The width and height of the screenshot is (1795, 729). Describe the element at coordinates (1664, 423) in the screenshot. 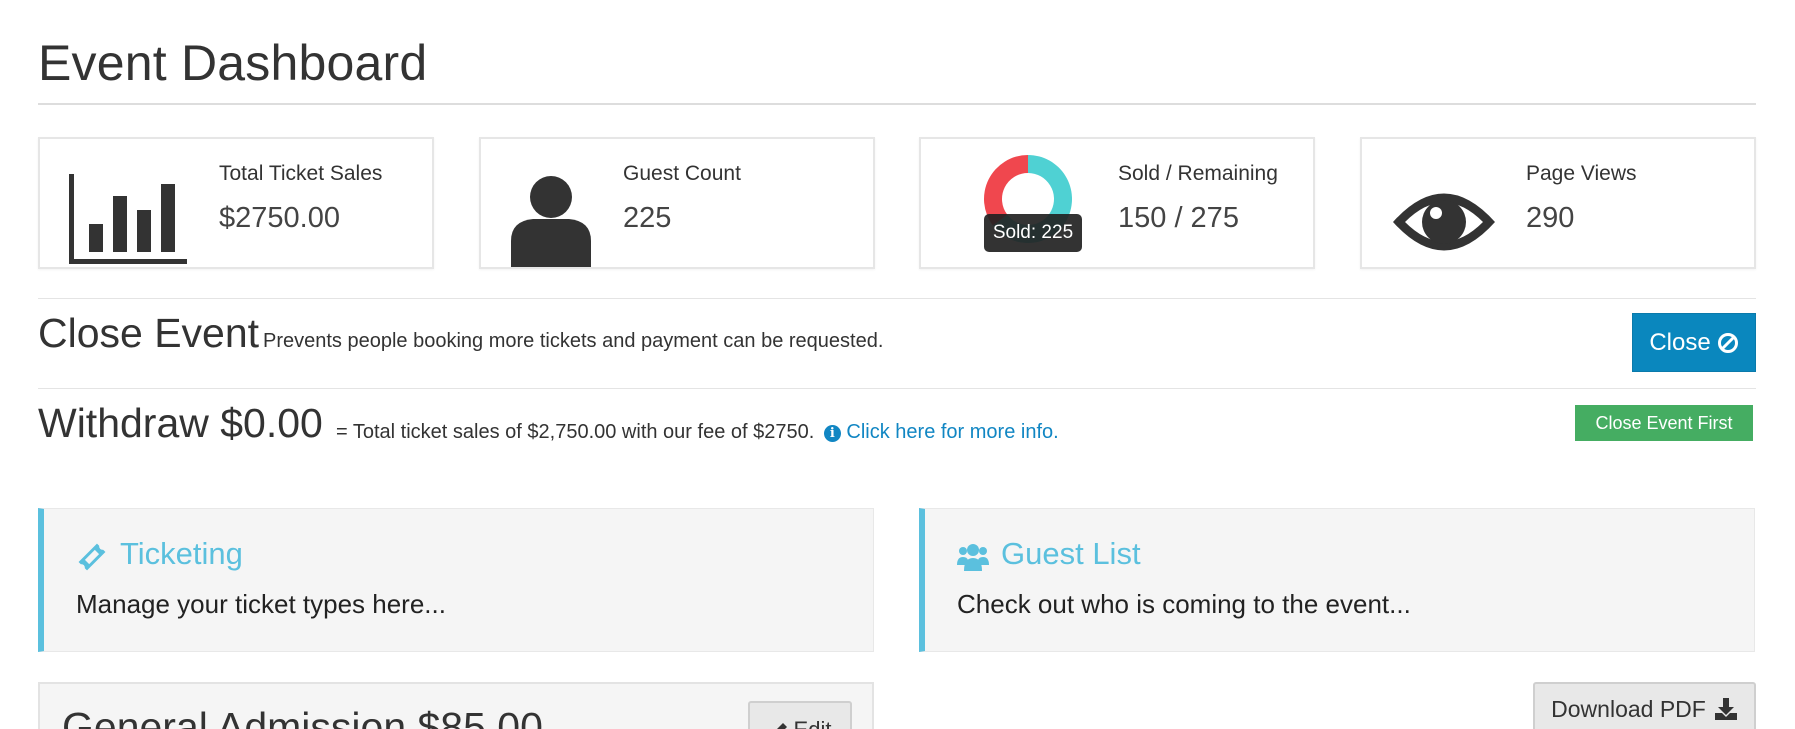

I see `close-event-first-button: Close Event First` at that location.